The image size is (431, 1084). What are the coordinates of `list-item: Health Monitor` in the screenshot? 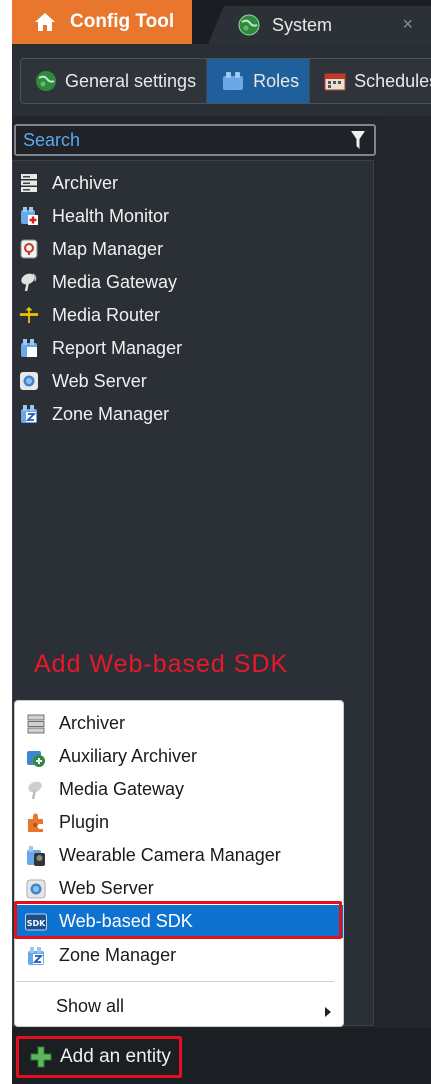 It's located at (94, 216).